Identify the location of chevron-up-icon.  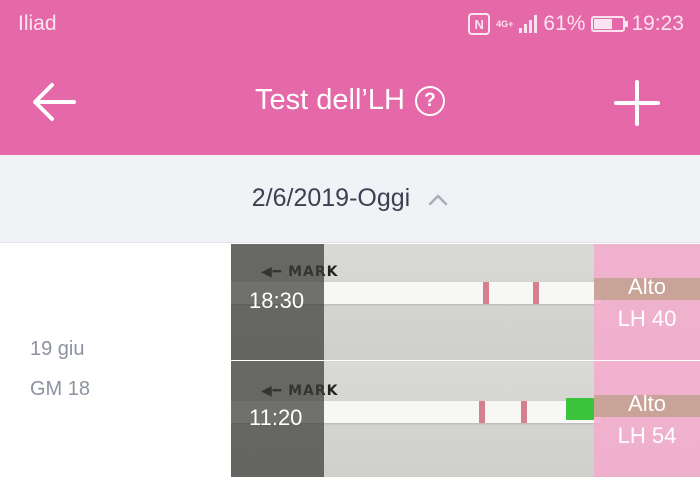
(438, 199).